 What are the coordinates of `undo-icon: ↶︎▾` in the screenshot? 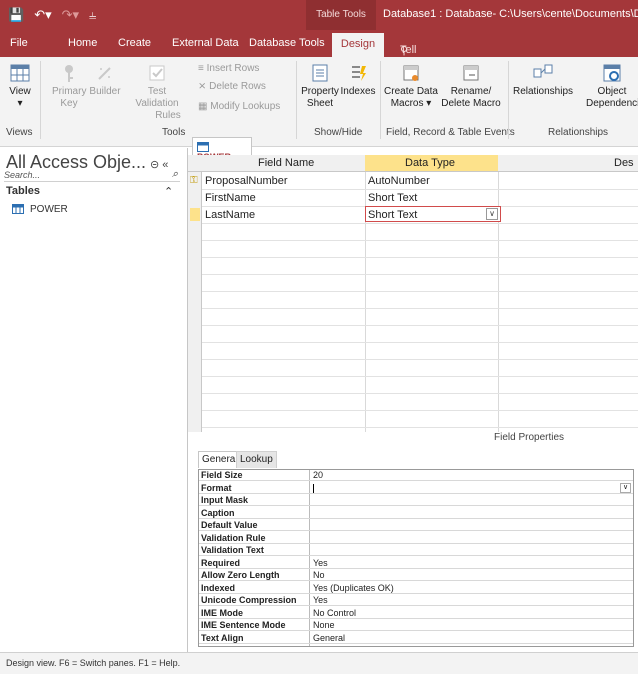 It's located at (42, 15).